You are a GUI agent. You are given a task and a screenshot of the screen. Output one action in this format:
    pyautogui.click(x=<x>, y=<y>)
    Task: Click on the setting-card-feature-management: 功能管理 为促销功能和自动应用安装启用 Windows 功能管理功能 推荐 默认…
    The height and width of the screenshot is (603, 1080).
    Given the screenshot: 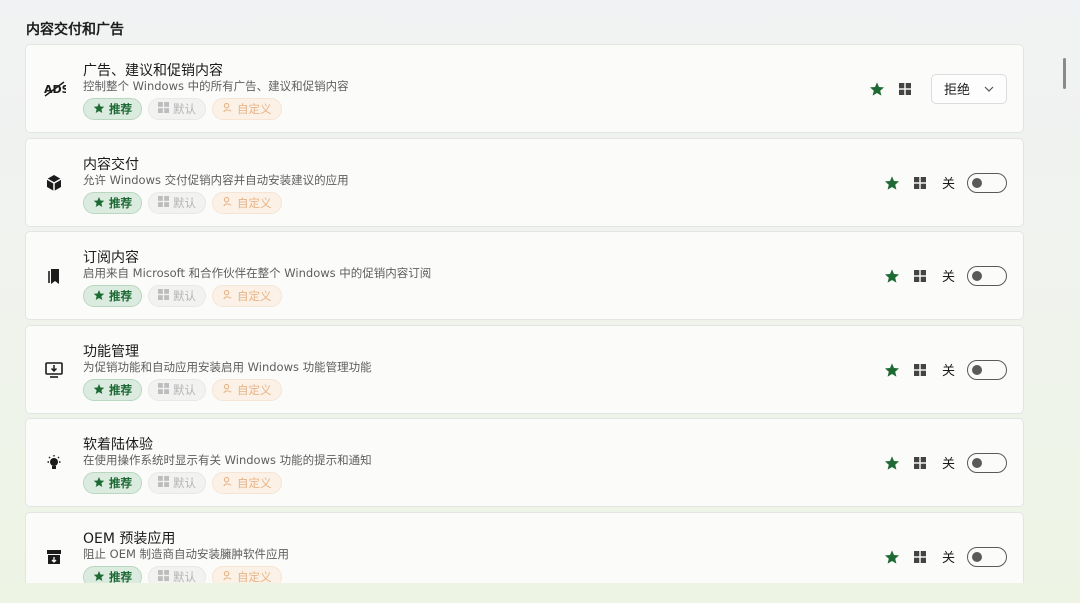 What is the action you would take?
    pyautogui.click(x=524, y=369)
    